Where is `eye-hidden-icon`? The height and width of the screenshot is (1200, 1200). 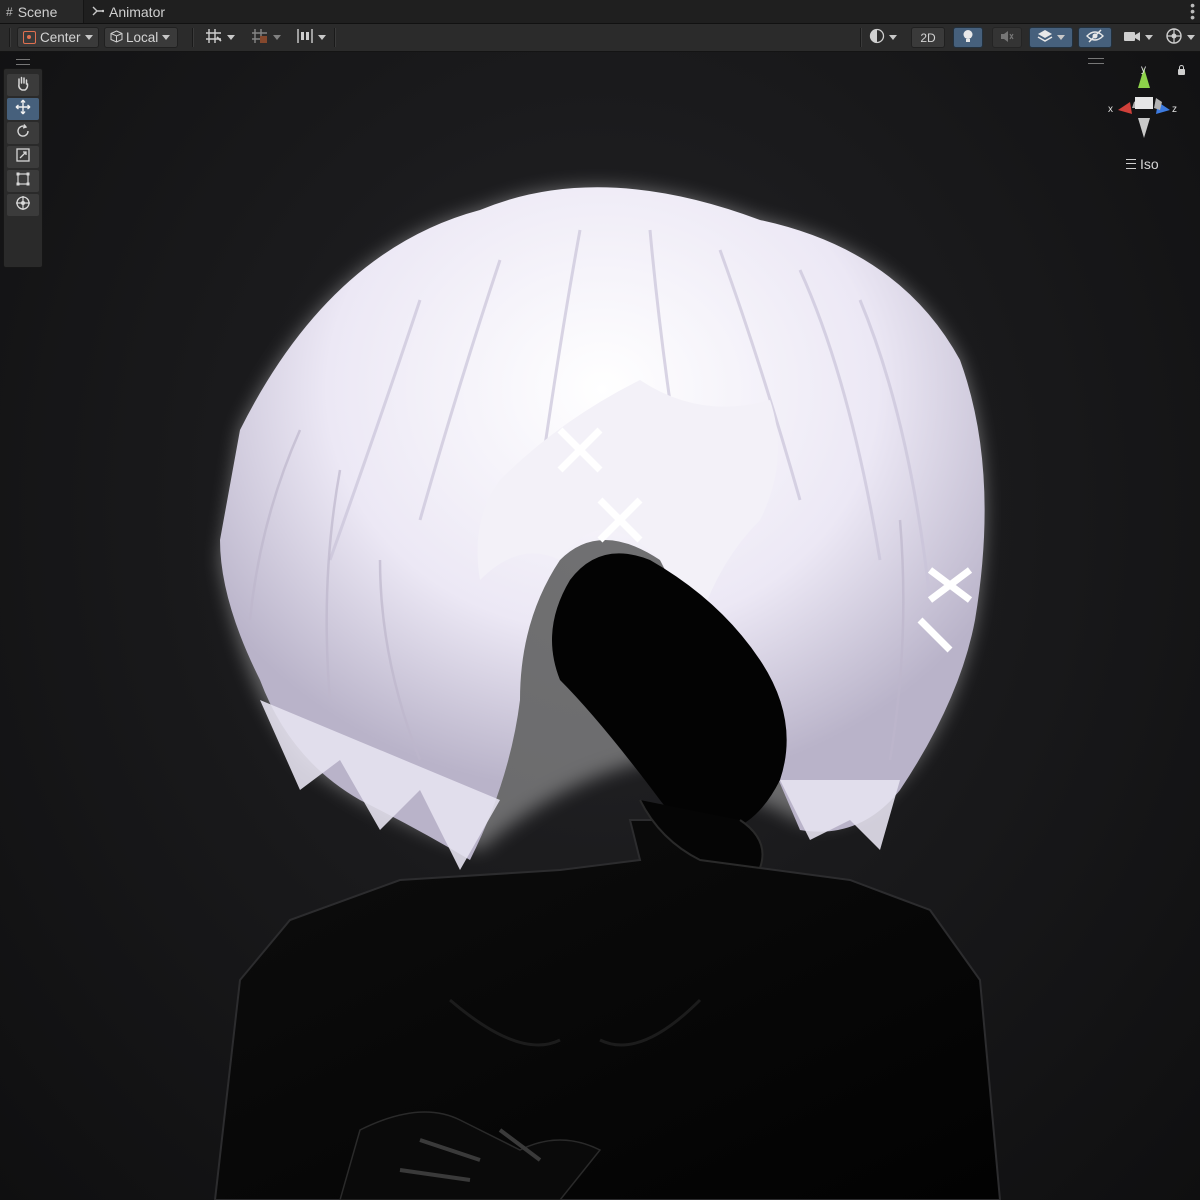 eye-hidden-icon is located at coordinates (1095, 37).